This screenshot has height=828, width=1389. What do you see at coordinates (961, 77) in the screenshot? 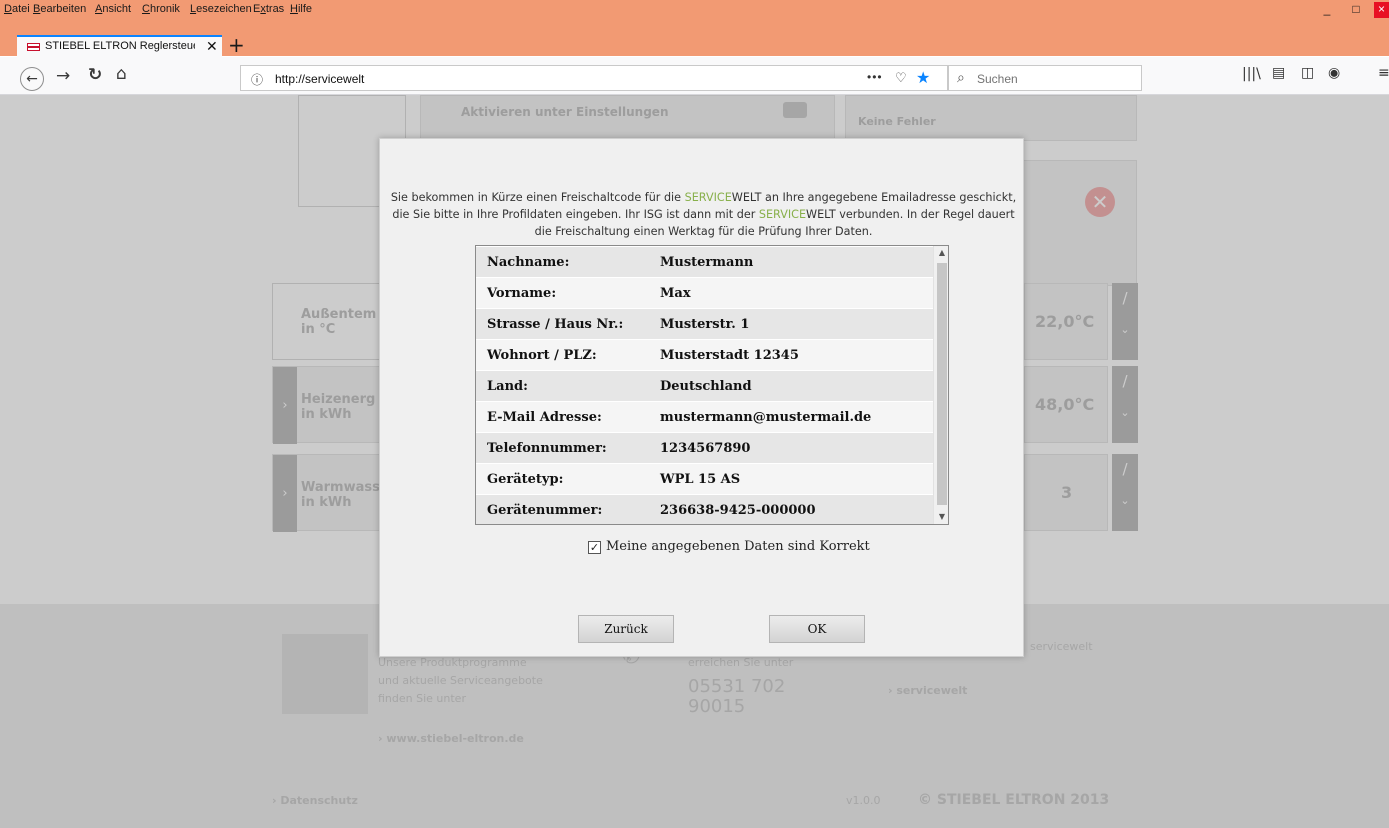
I see `search-icon: ⌕` at bounding box center [961, 77].